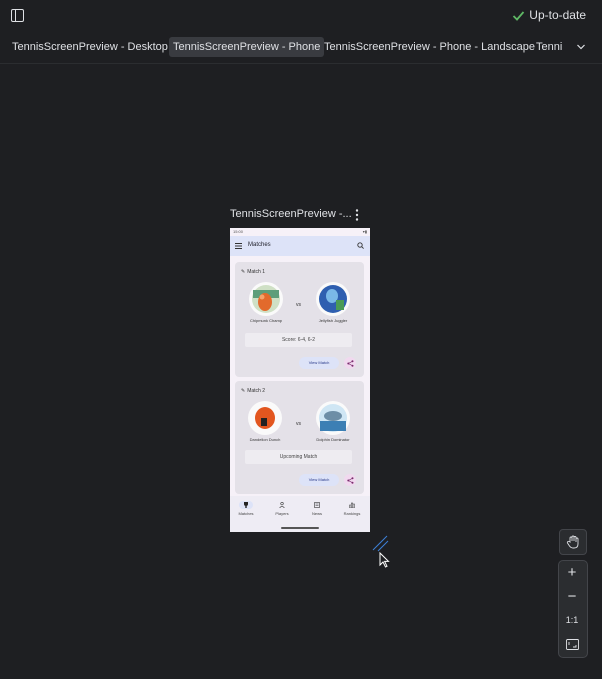 The height and width of the screenshot is (679, 602). I want to click on news-icon, so click(317, 505).